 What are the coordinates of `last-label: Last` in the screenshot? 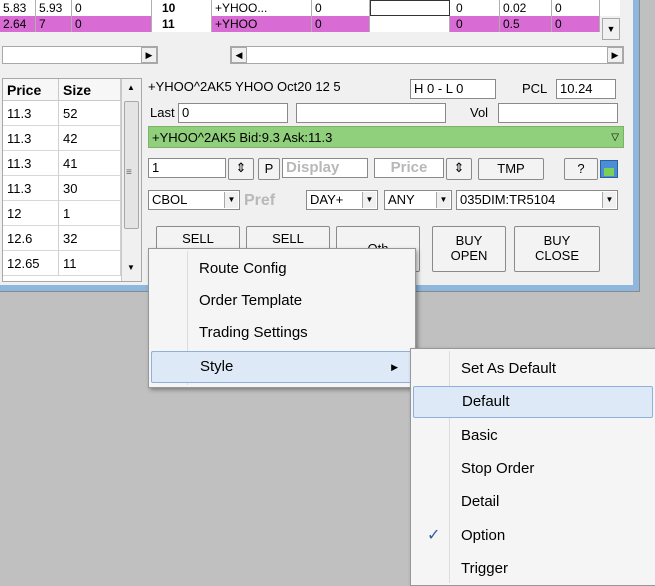 It's located at (162, 112).